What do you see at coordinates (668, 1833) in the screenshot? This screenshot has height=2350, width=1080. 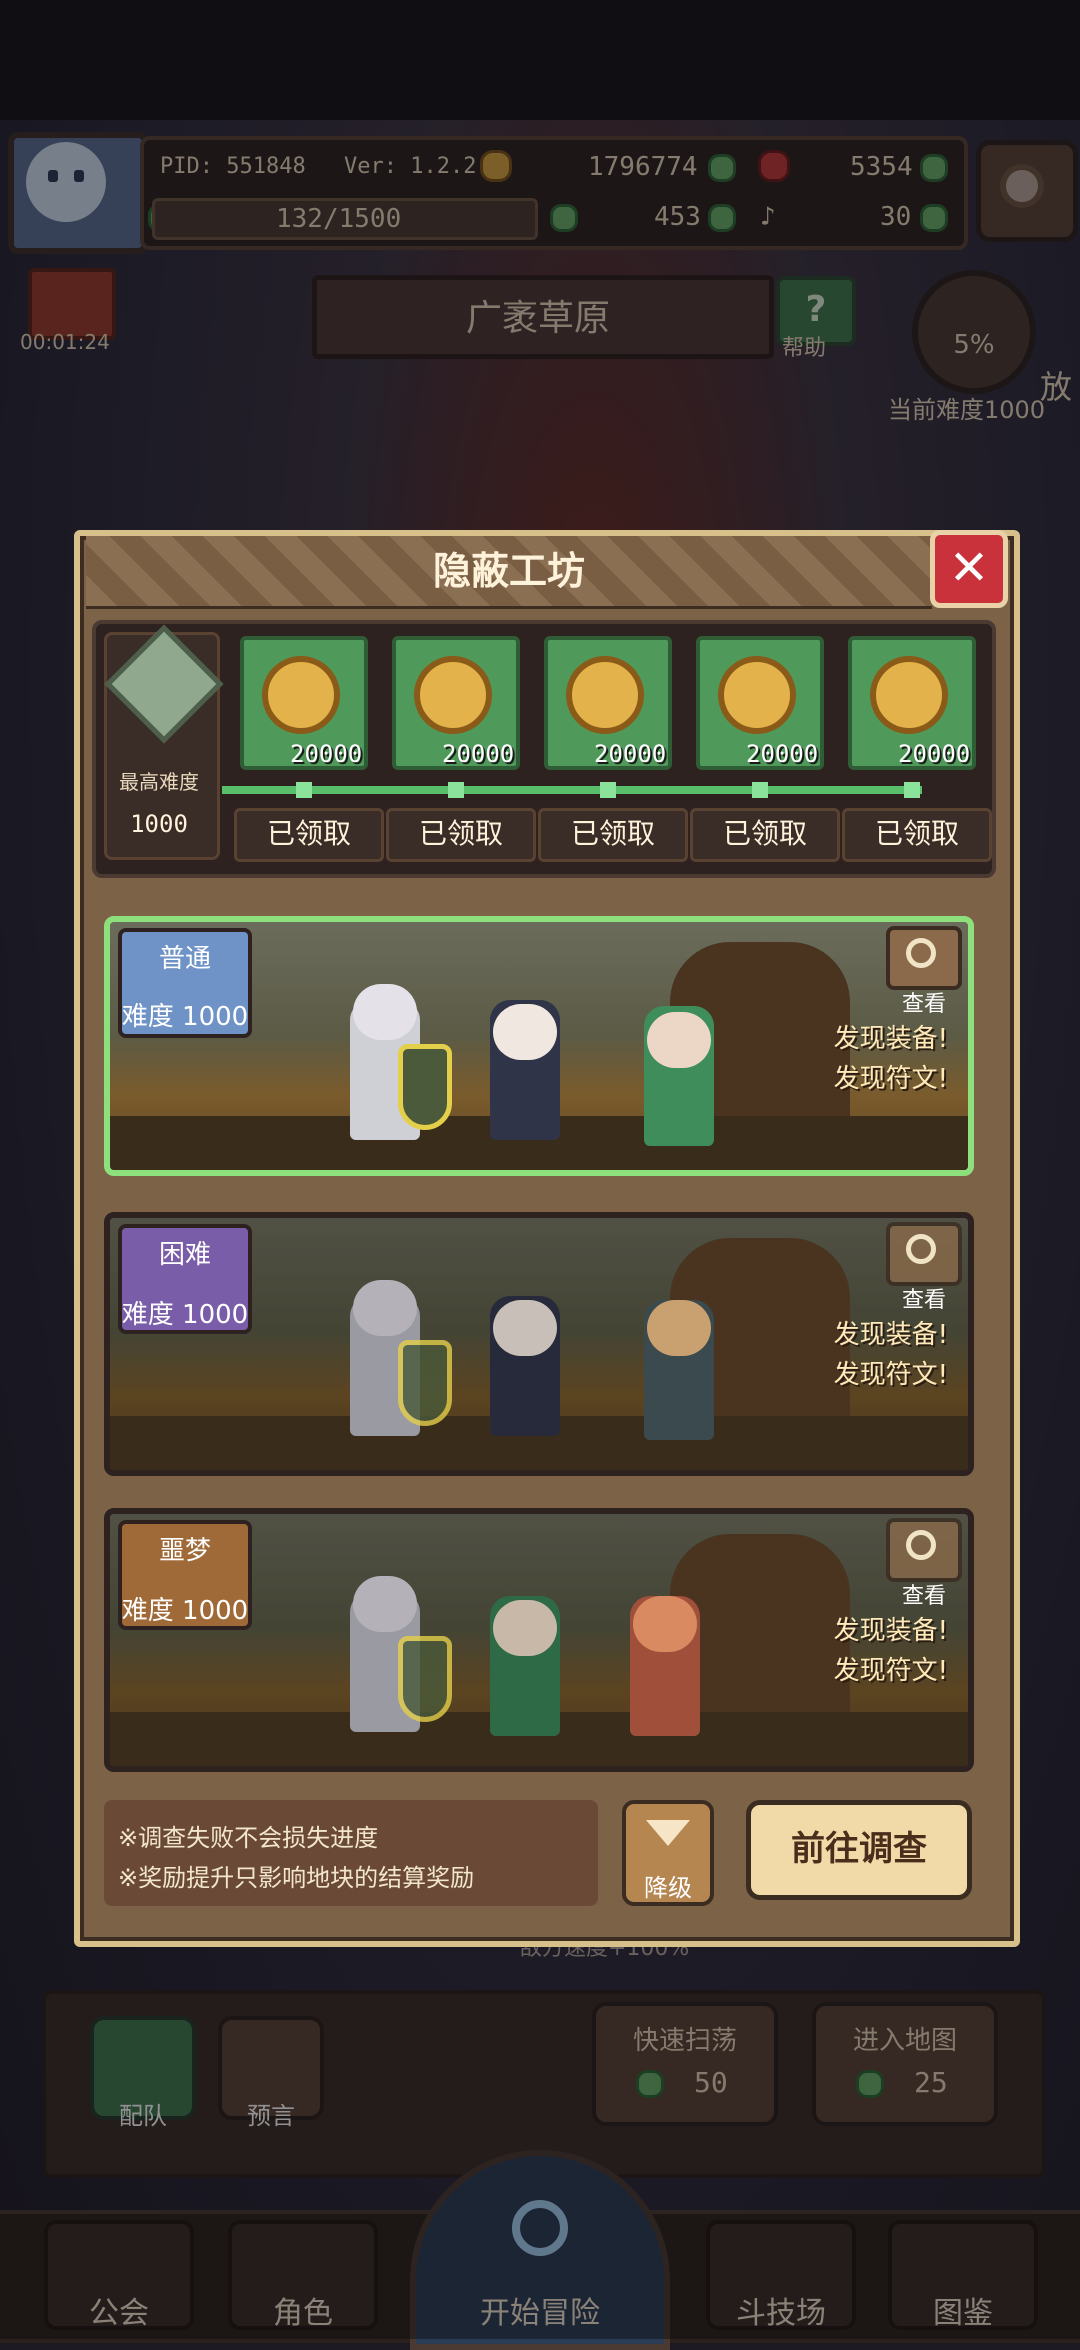 I see `down-arrow-icon` at bounding box center [668, 1833].